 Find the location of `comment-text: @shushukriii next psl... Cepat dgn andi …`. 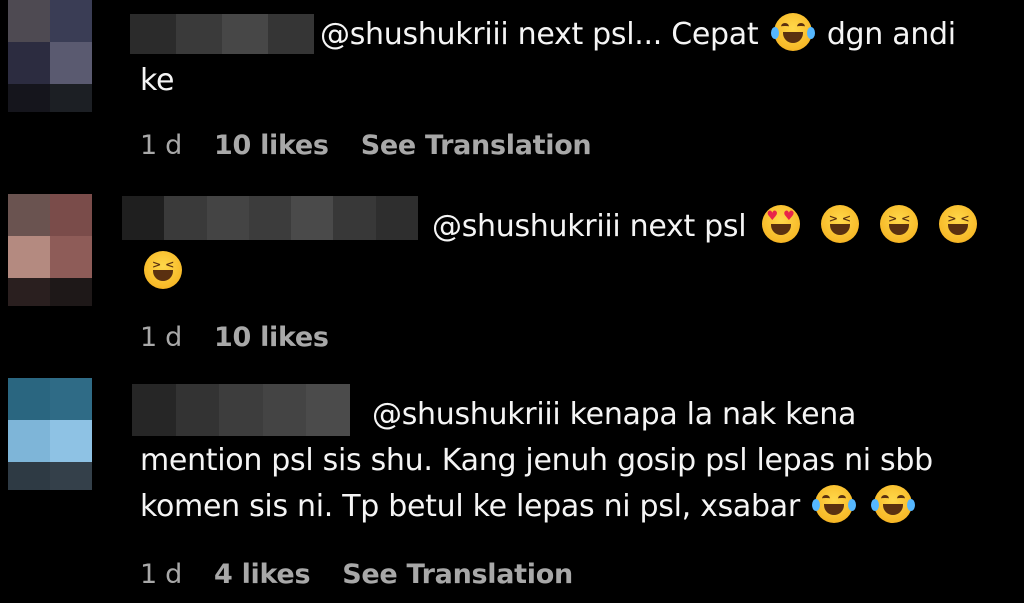

comment-text: @shushukriii next psl... Cepat dgn andi … is located at coordinates (548, 58).